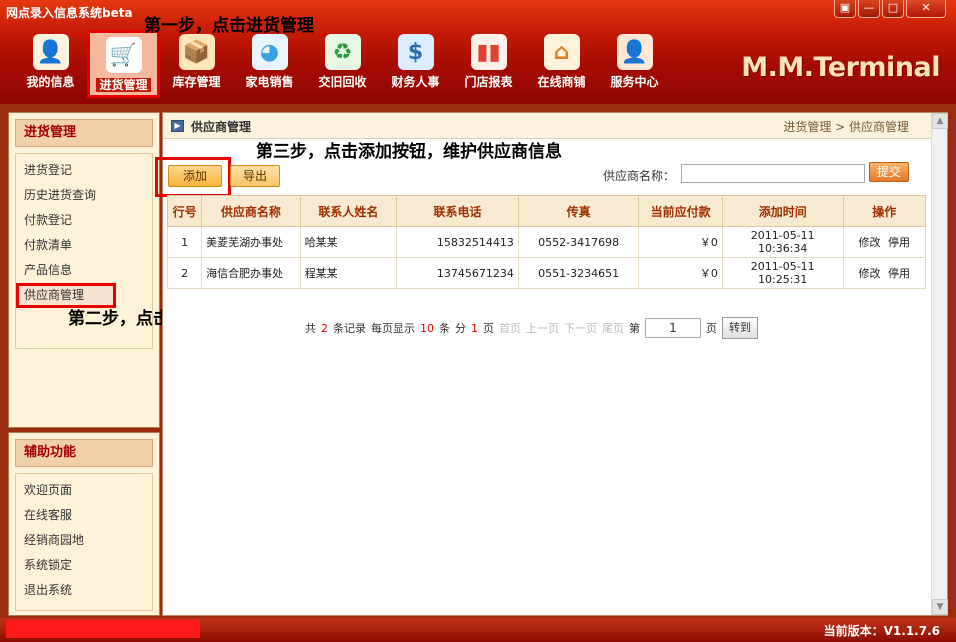 This screenshot has height=642, width=956. What do you see at coordinates (846, 127) in the screenshot?
I see `breadcrumb: 进货管理 > 供应商管理` at bounding box center [846, 127].